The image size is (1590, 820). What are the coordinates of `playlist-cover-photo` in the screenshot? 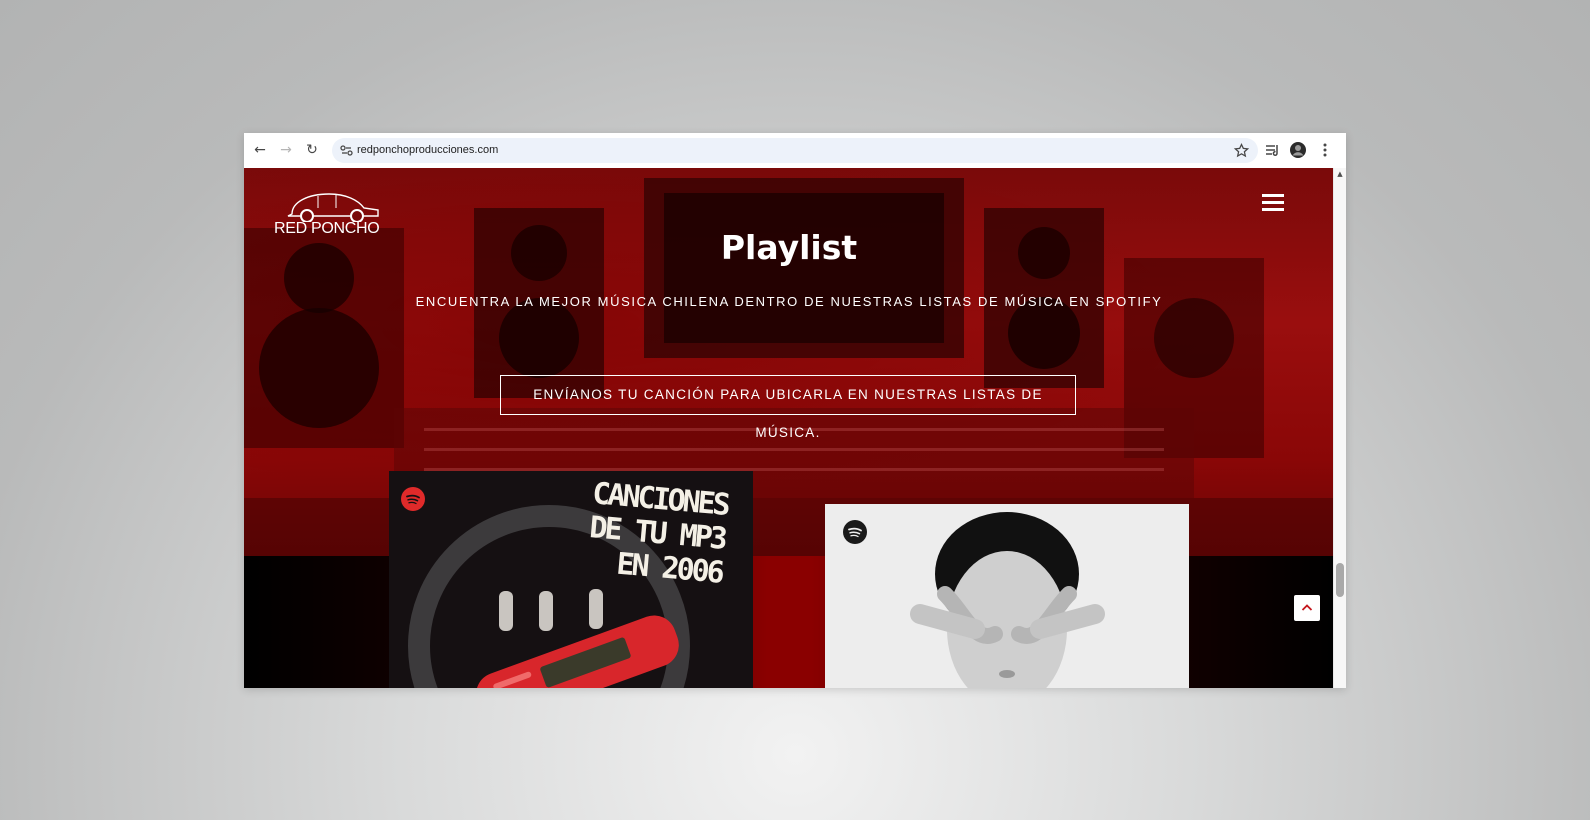 It's located at (1007, 596).